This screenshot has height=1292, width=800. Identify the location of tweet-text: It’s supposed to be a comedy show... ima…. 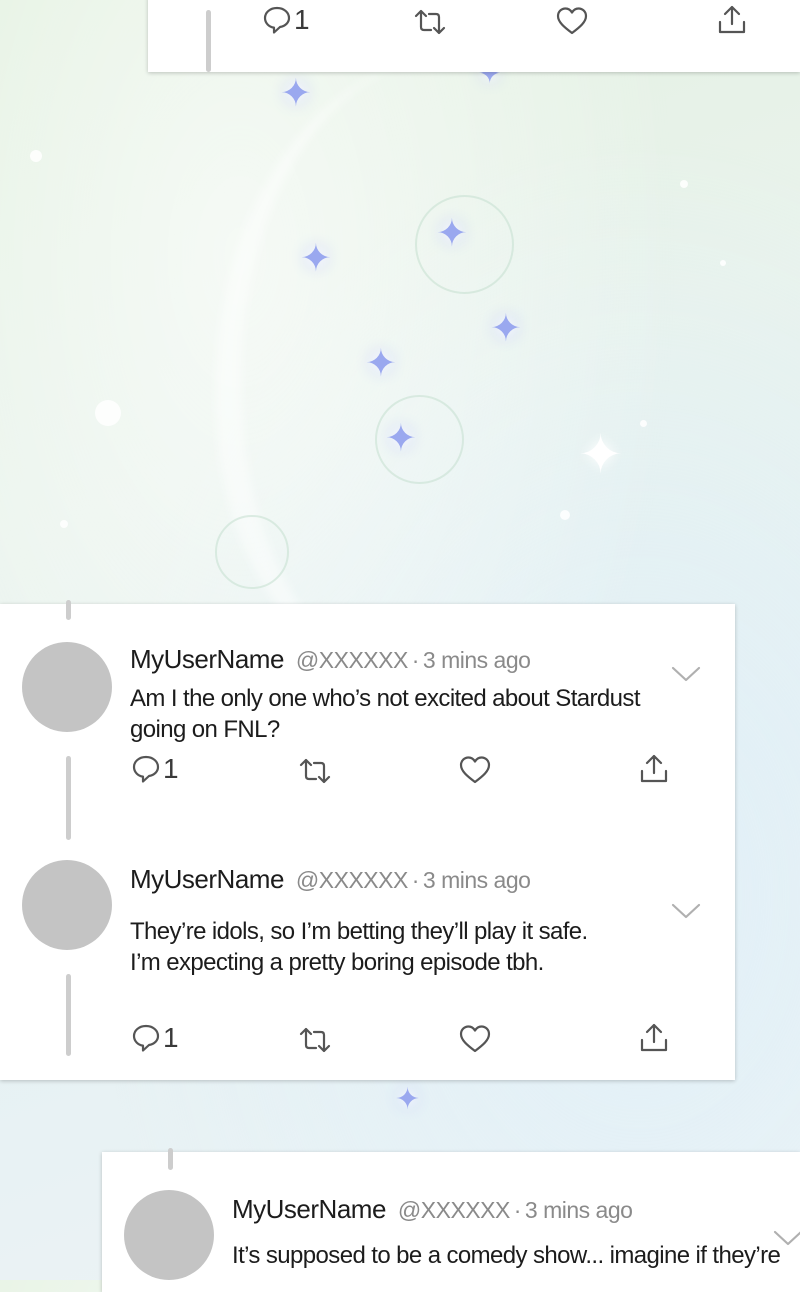
(506, 1255).